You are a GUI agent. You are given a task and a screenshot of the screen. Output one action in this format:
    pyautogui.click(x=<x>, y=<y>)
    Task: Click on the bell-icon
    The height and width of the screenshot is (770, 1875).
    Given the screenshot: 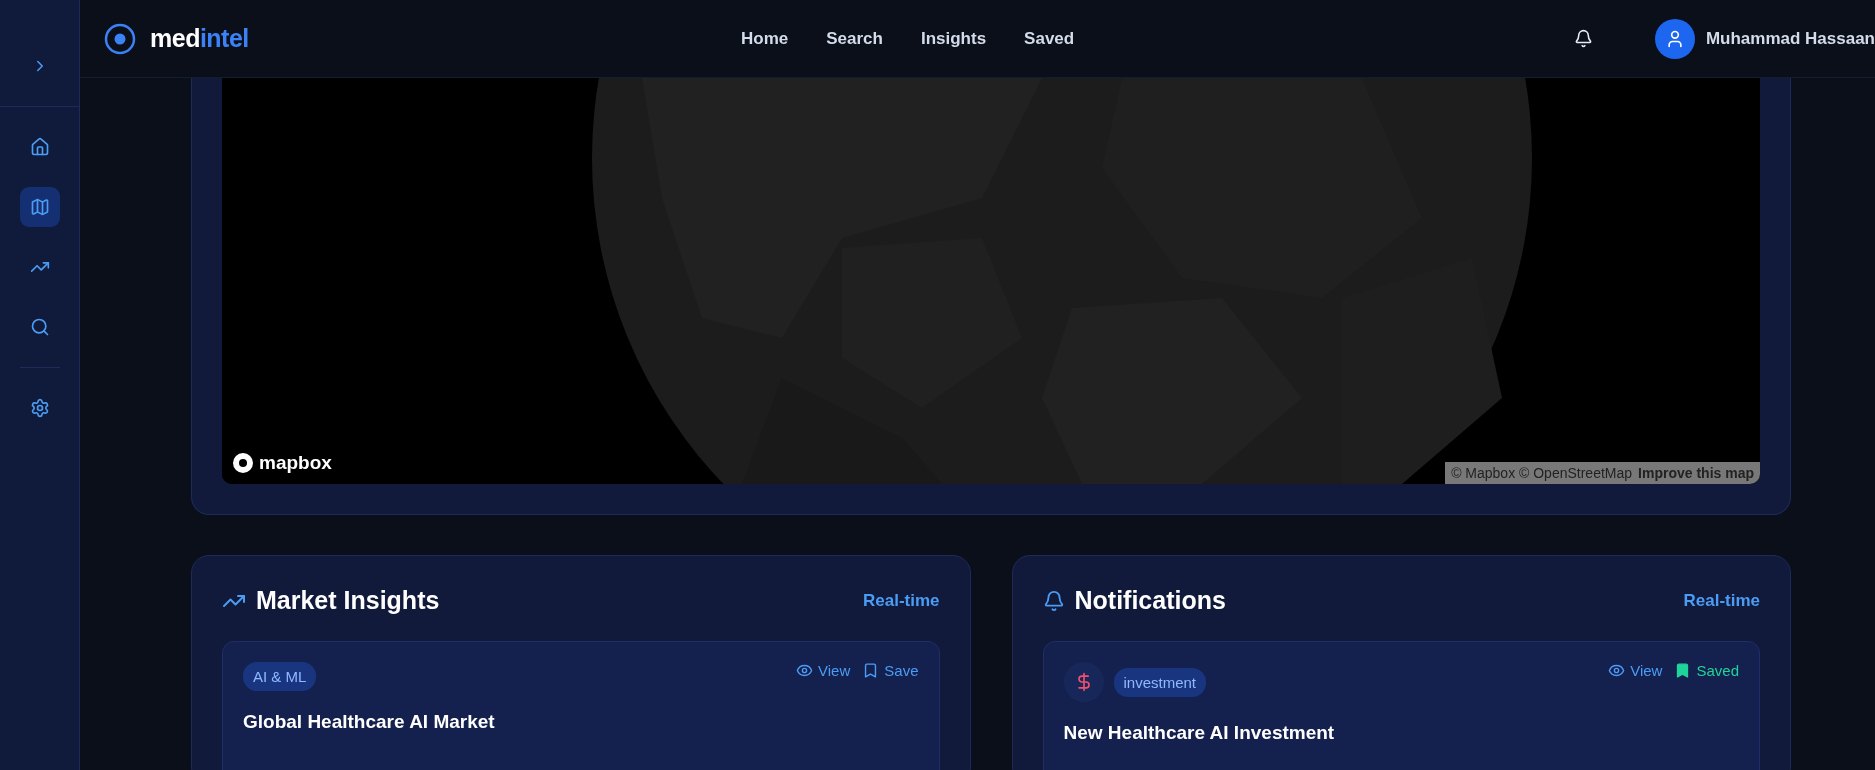 What is the action you would take?
    pyautogui.click(x=1053, y=600)
    